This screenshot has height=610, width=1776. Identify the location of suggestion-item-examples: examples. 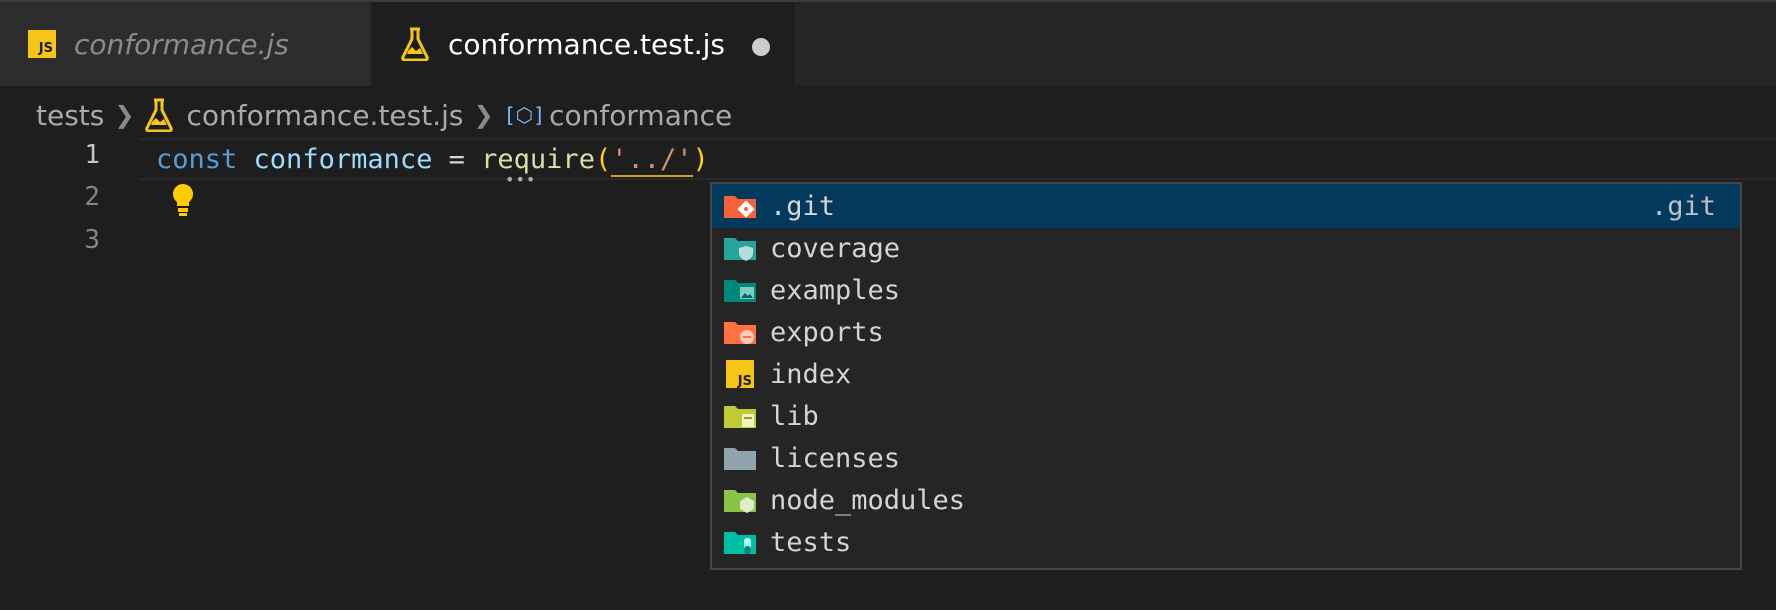
(1226, 290).